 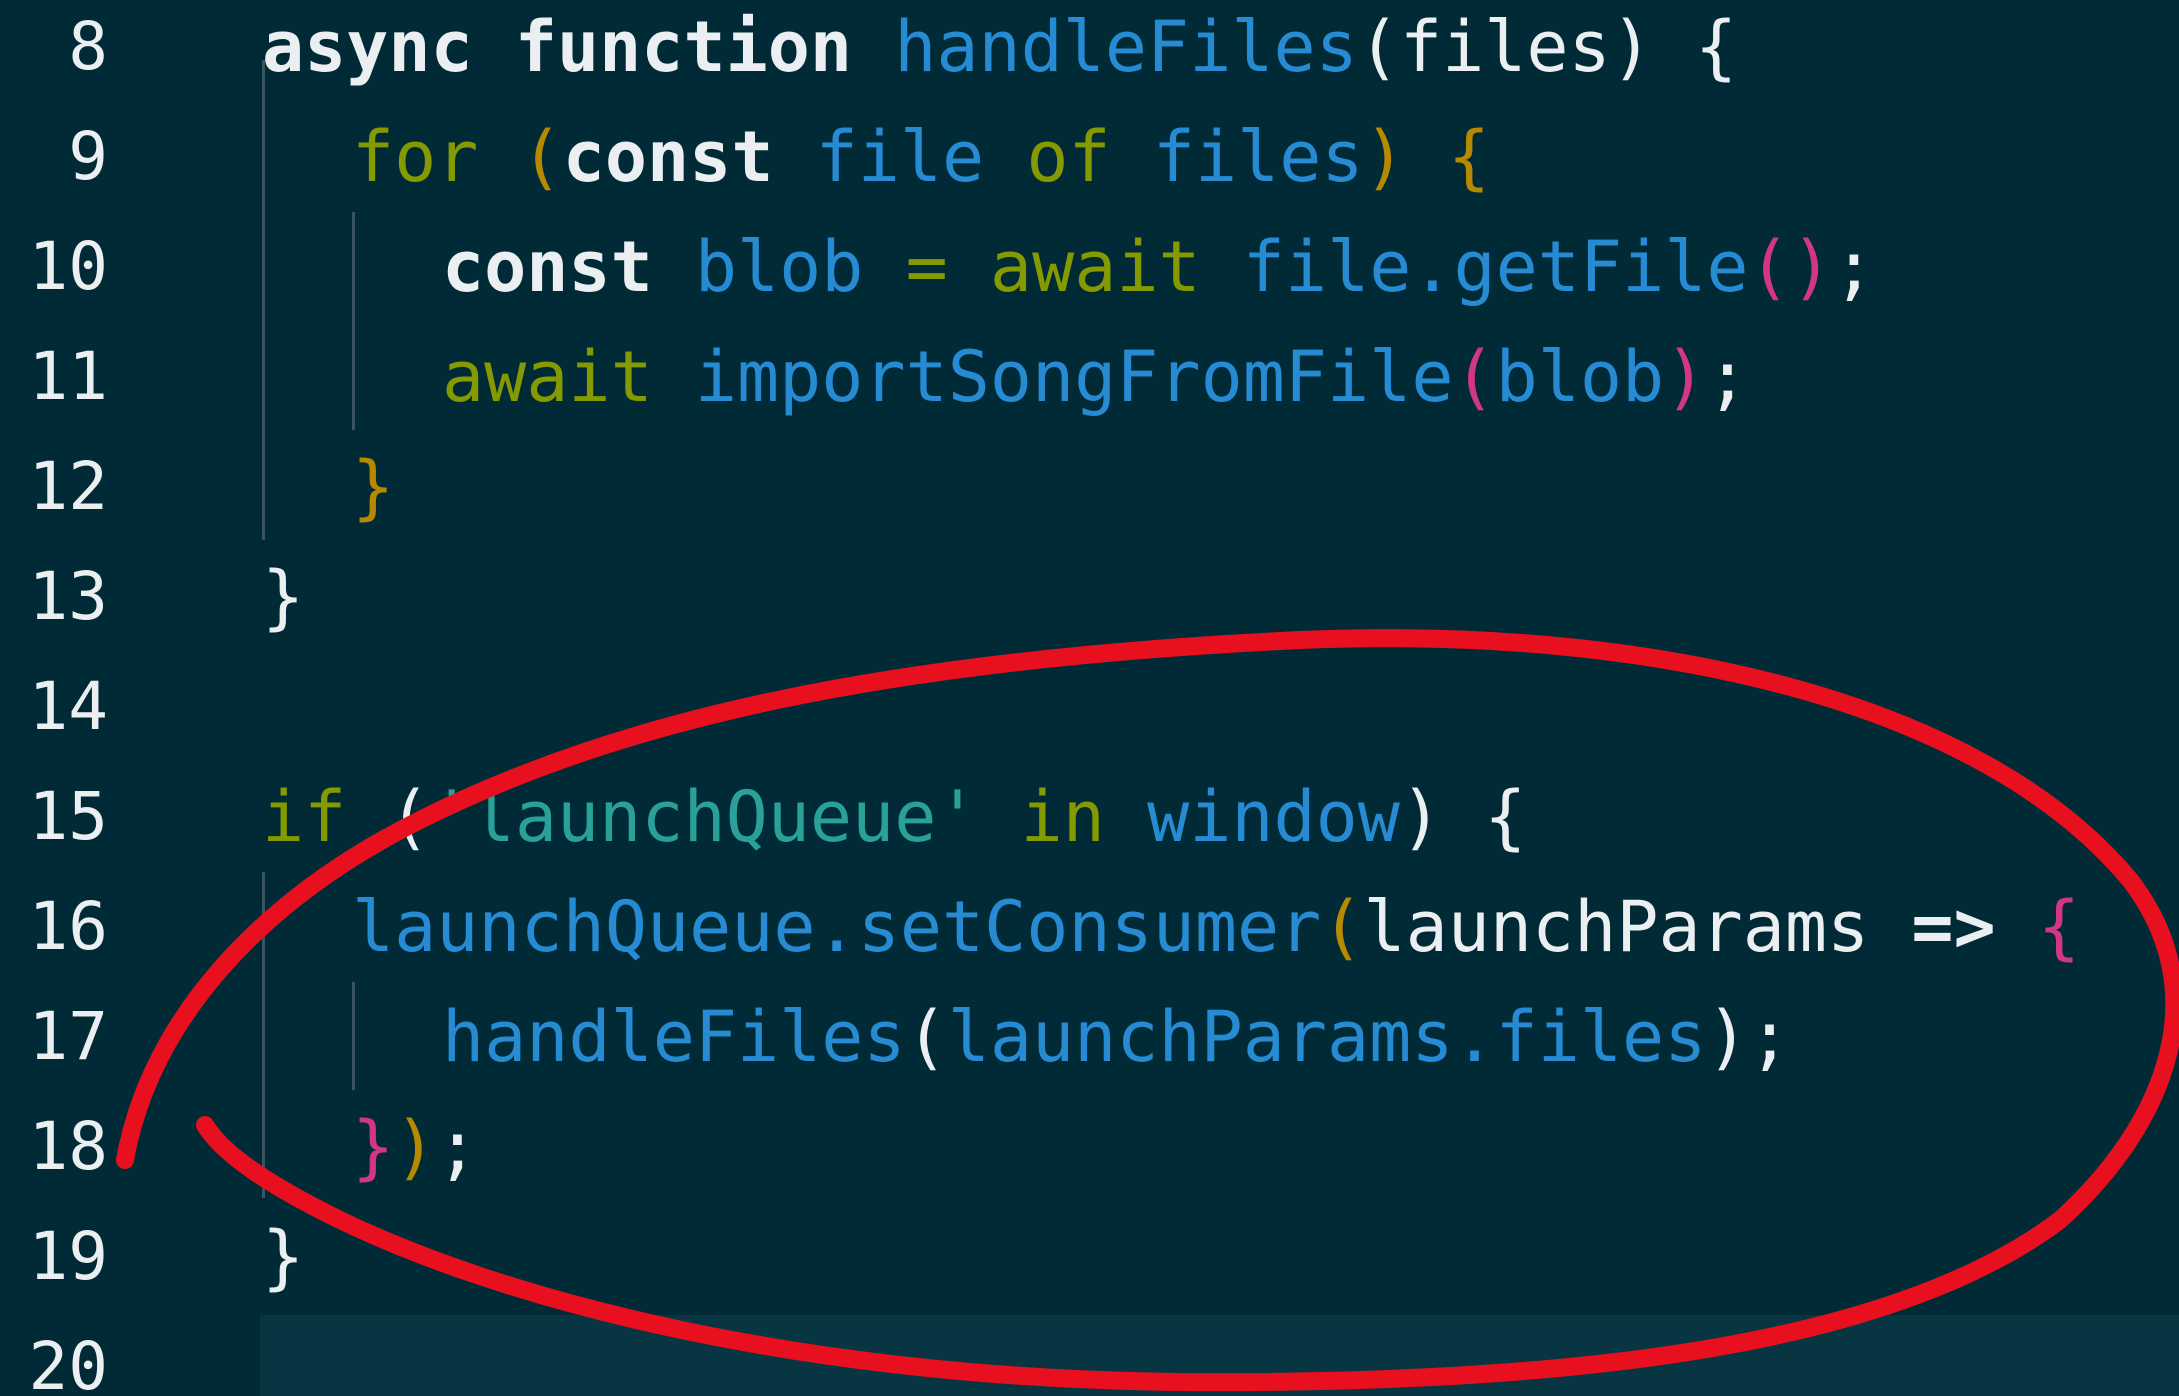 What do you see at coordinates (683, 47) in the screenshot?
I see `keyword-function: function` at bounding box center [683, 47].